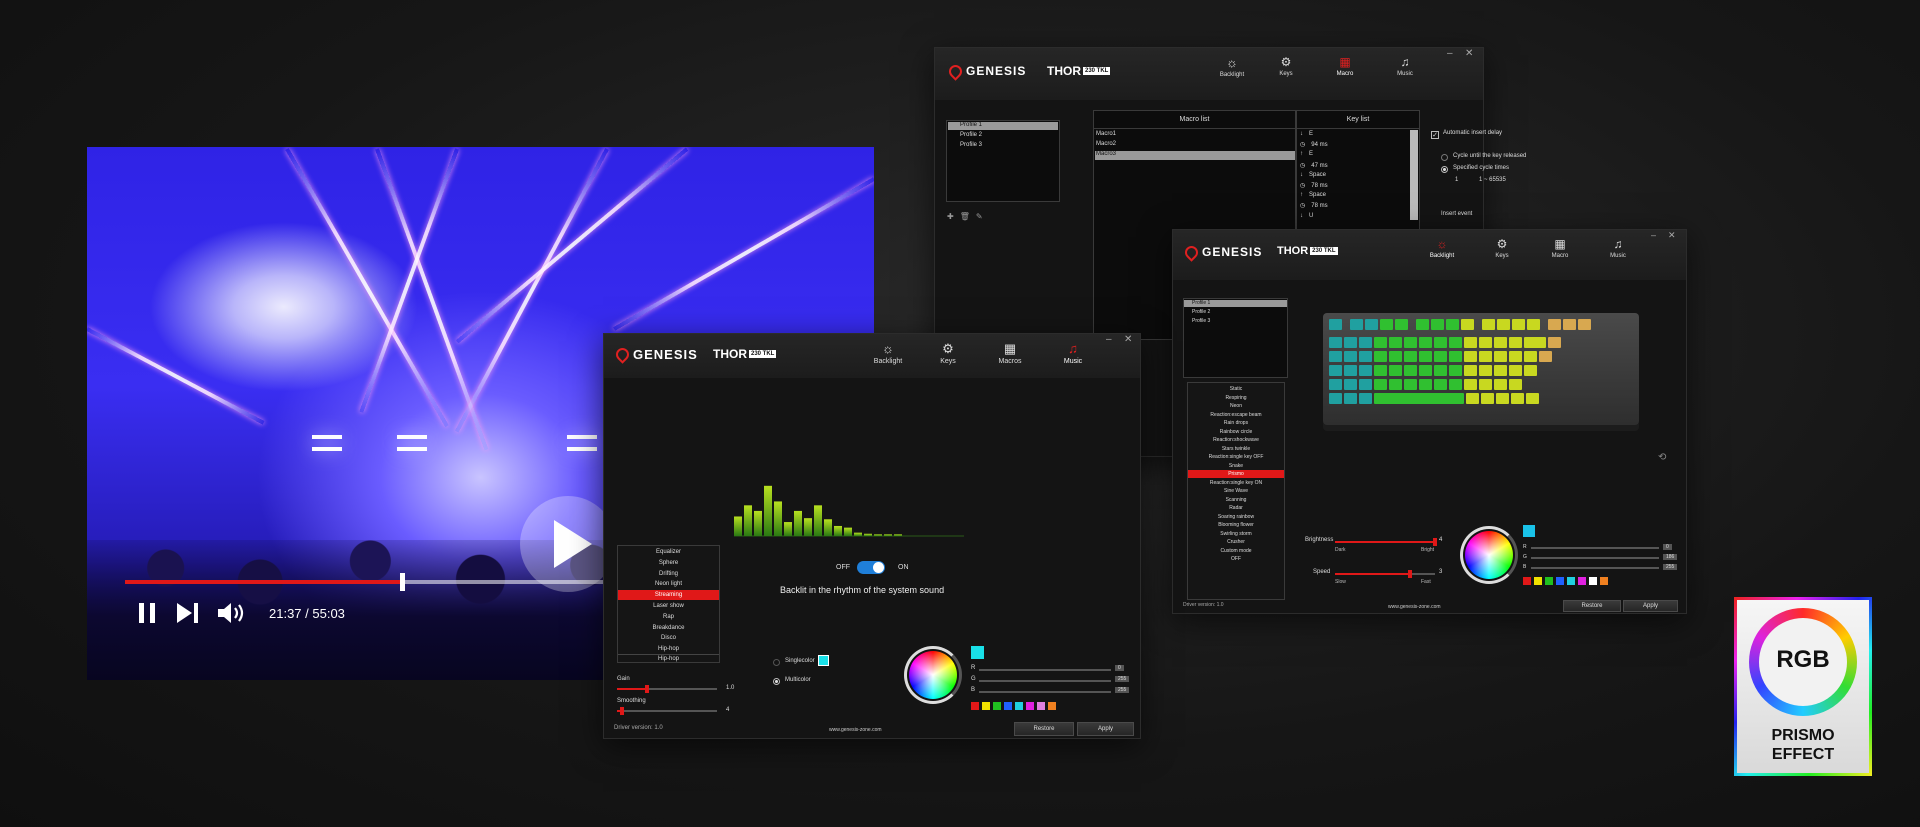  I want to click on add-icon: ✚, so click(950, 216).